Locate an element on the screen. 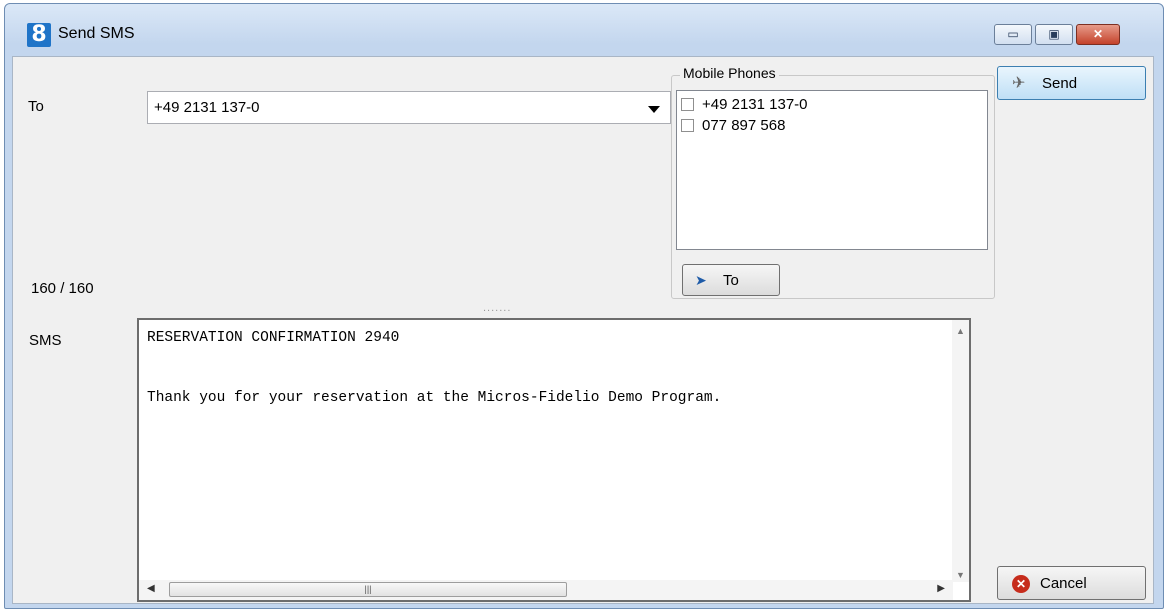 The width and height of the screenshot is (1169, 613). horizontal-scrollbar: ◀ ||| ▶ is located at coordinates (546, 590).